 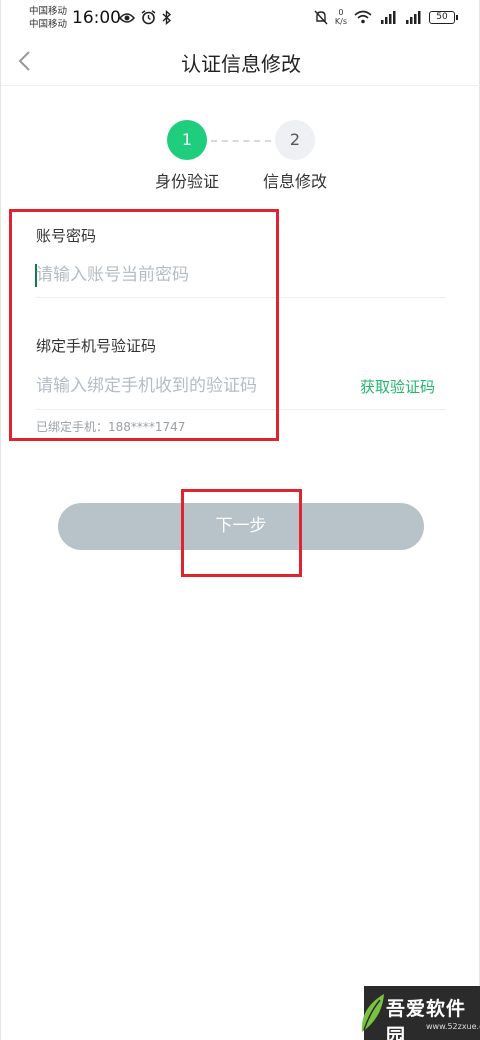 What do you see at coordinates (426, 1019) in the screenshot?
I see `watermark-text: 吾爱软件园` at bounding box center [426, 1019].